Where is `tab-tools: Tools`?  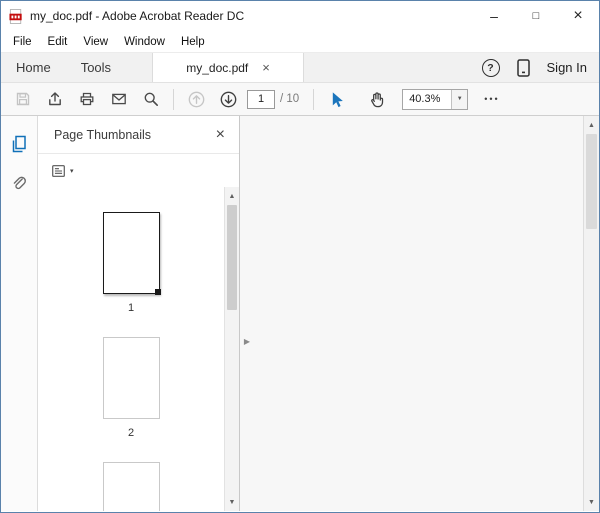 tab-tools: Tools is located at coordinates (96, 67).